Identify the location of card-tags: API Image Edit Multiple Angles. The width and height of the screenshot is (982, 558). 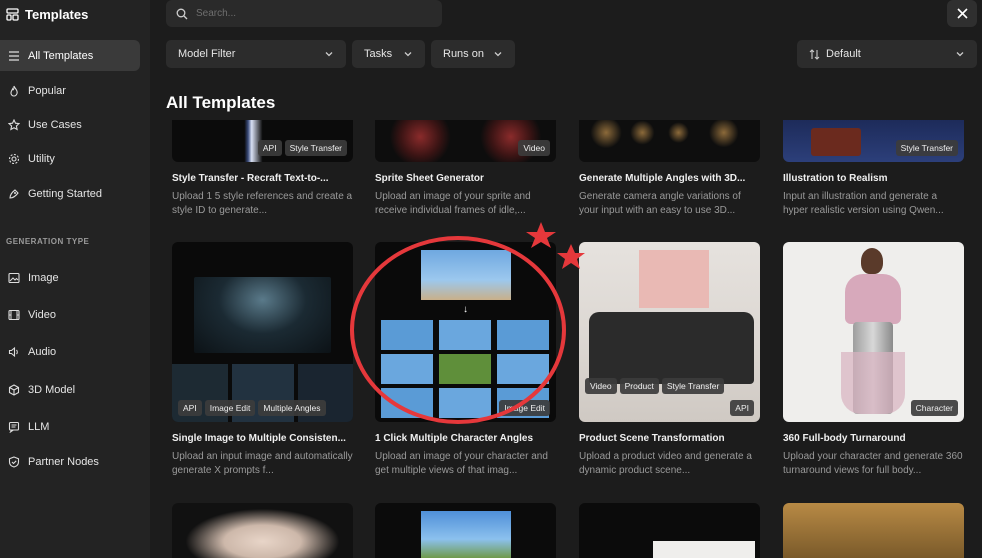
(262, 408).